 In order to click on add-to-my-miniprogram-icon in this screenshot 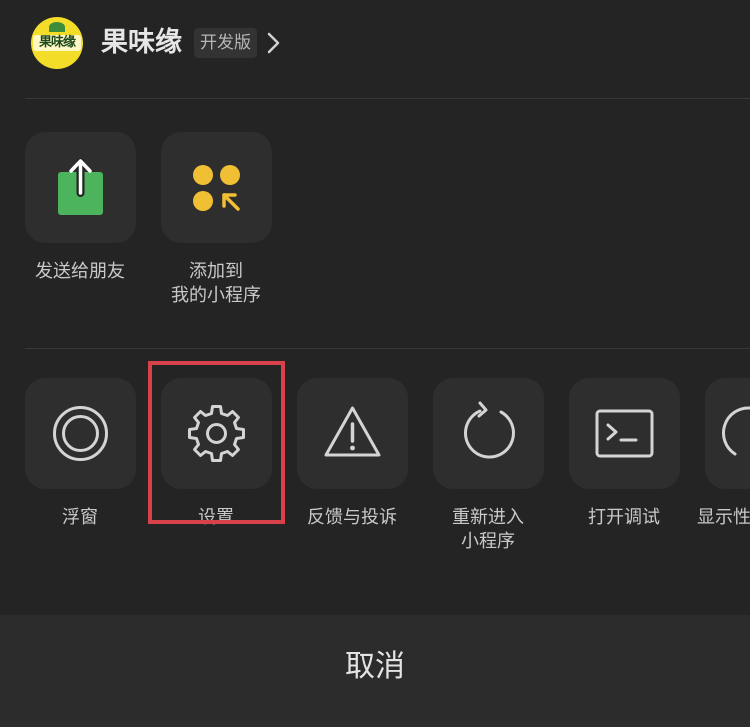, I will do `click(216, 188)`.